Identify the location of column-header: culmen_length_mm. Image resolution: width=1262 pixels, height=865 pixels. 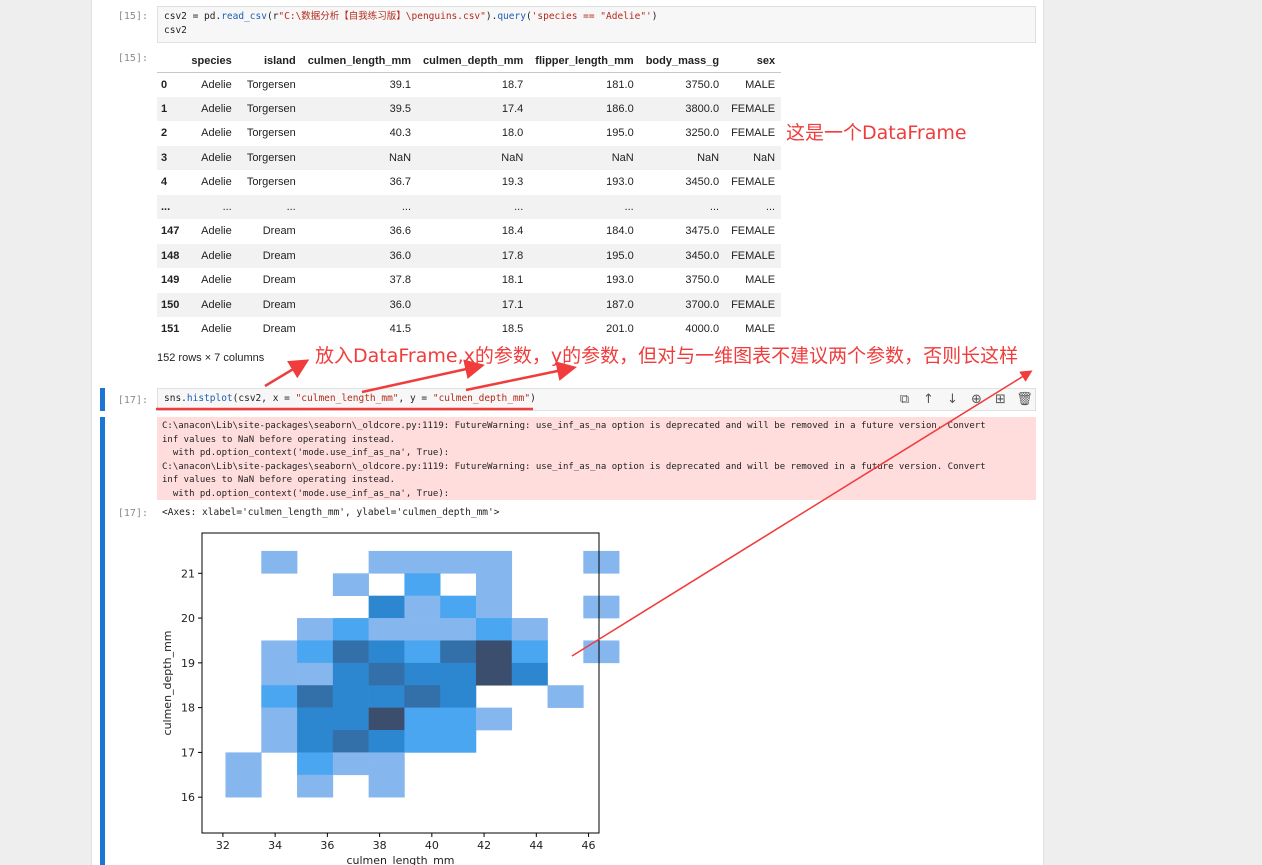
(359, 61).